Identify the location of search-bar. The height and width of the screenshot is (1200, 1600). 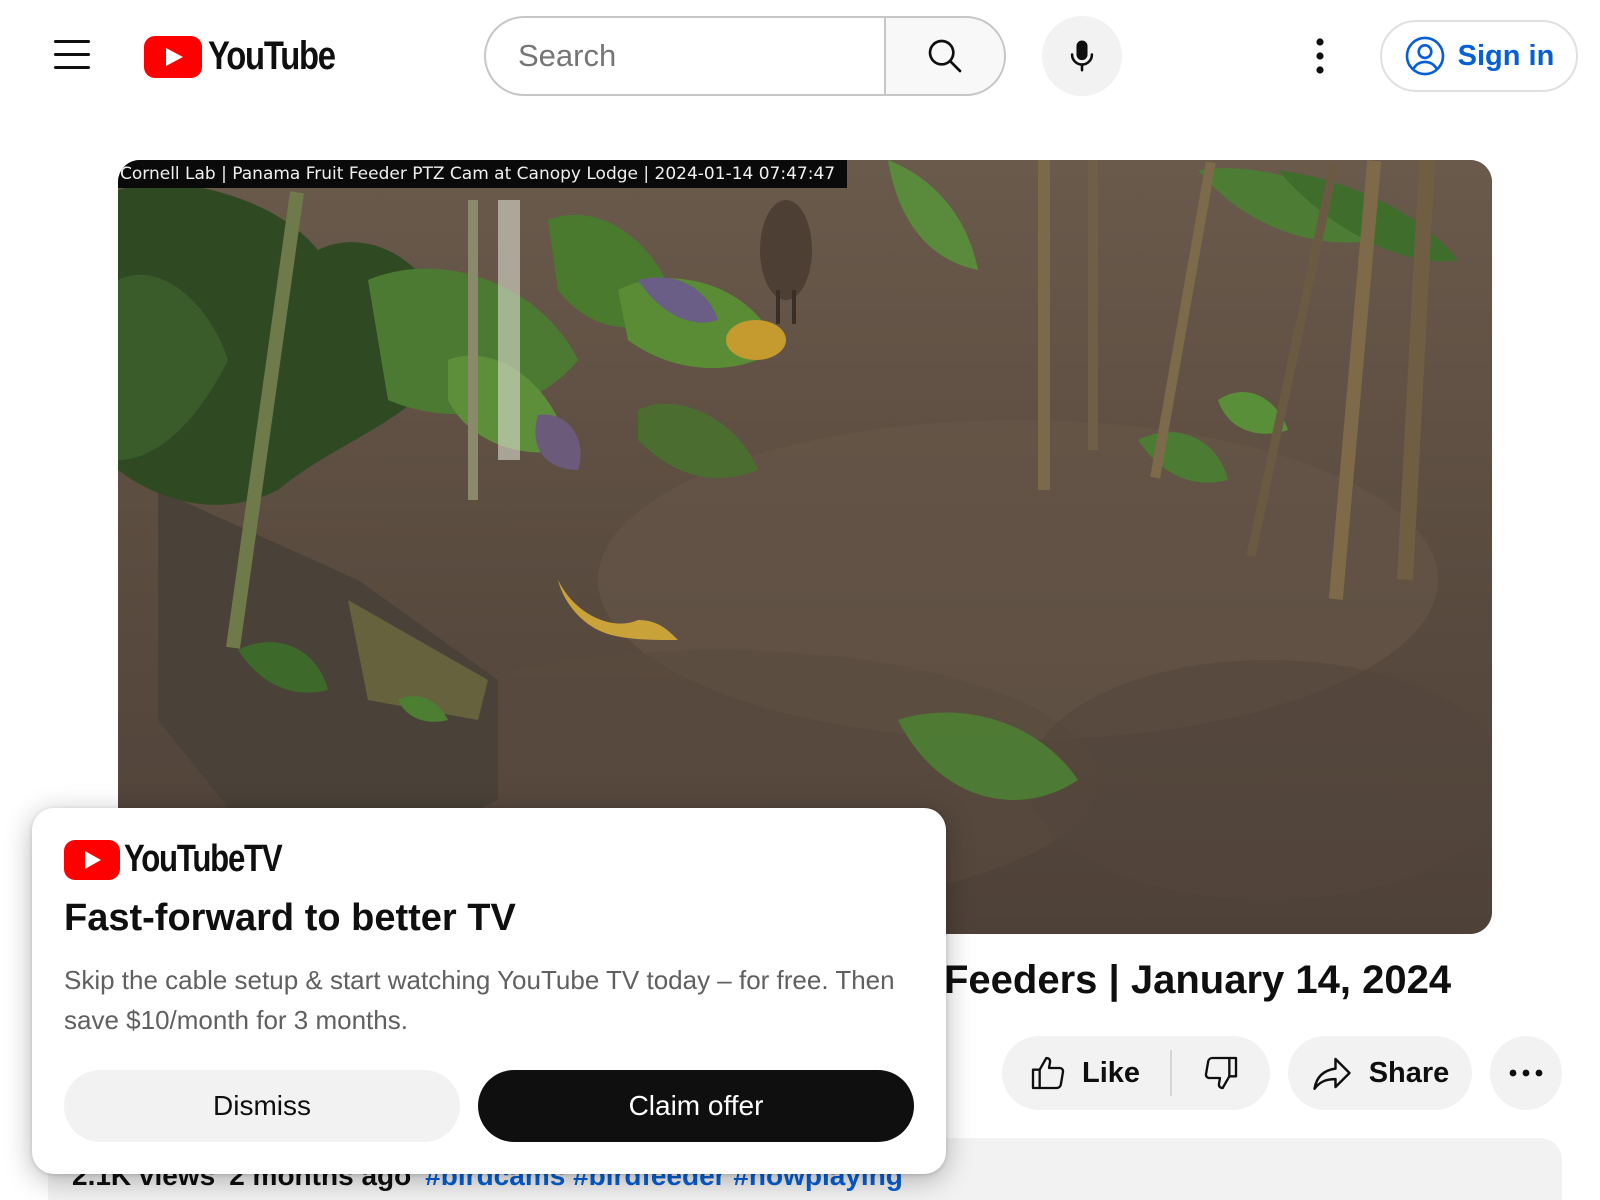
(745, 56).